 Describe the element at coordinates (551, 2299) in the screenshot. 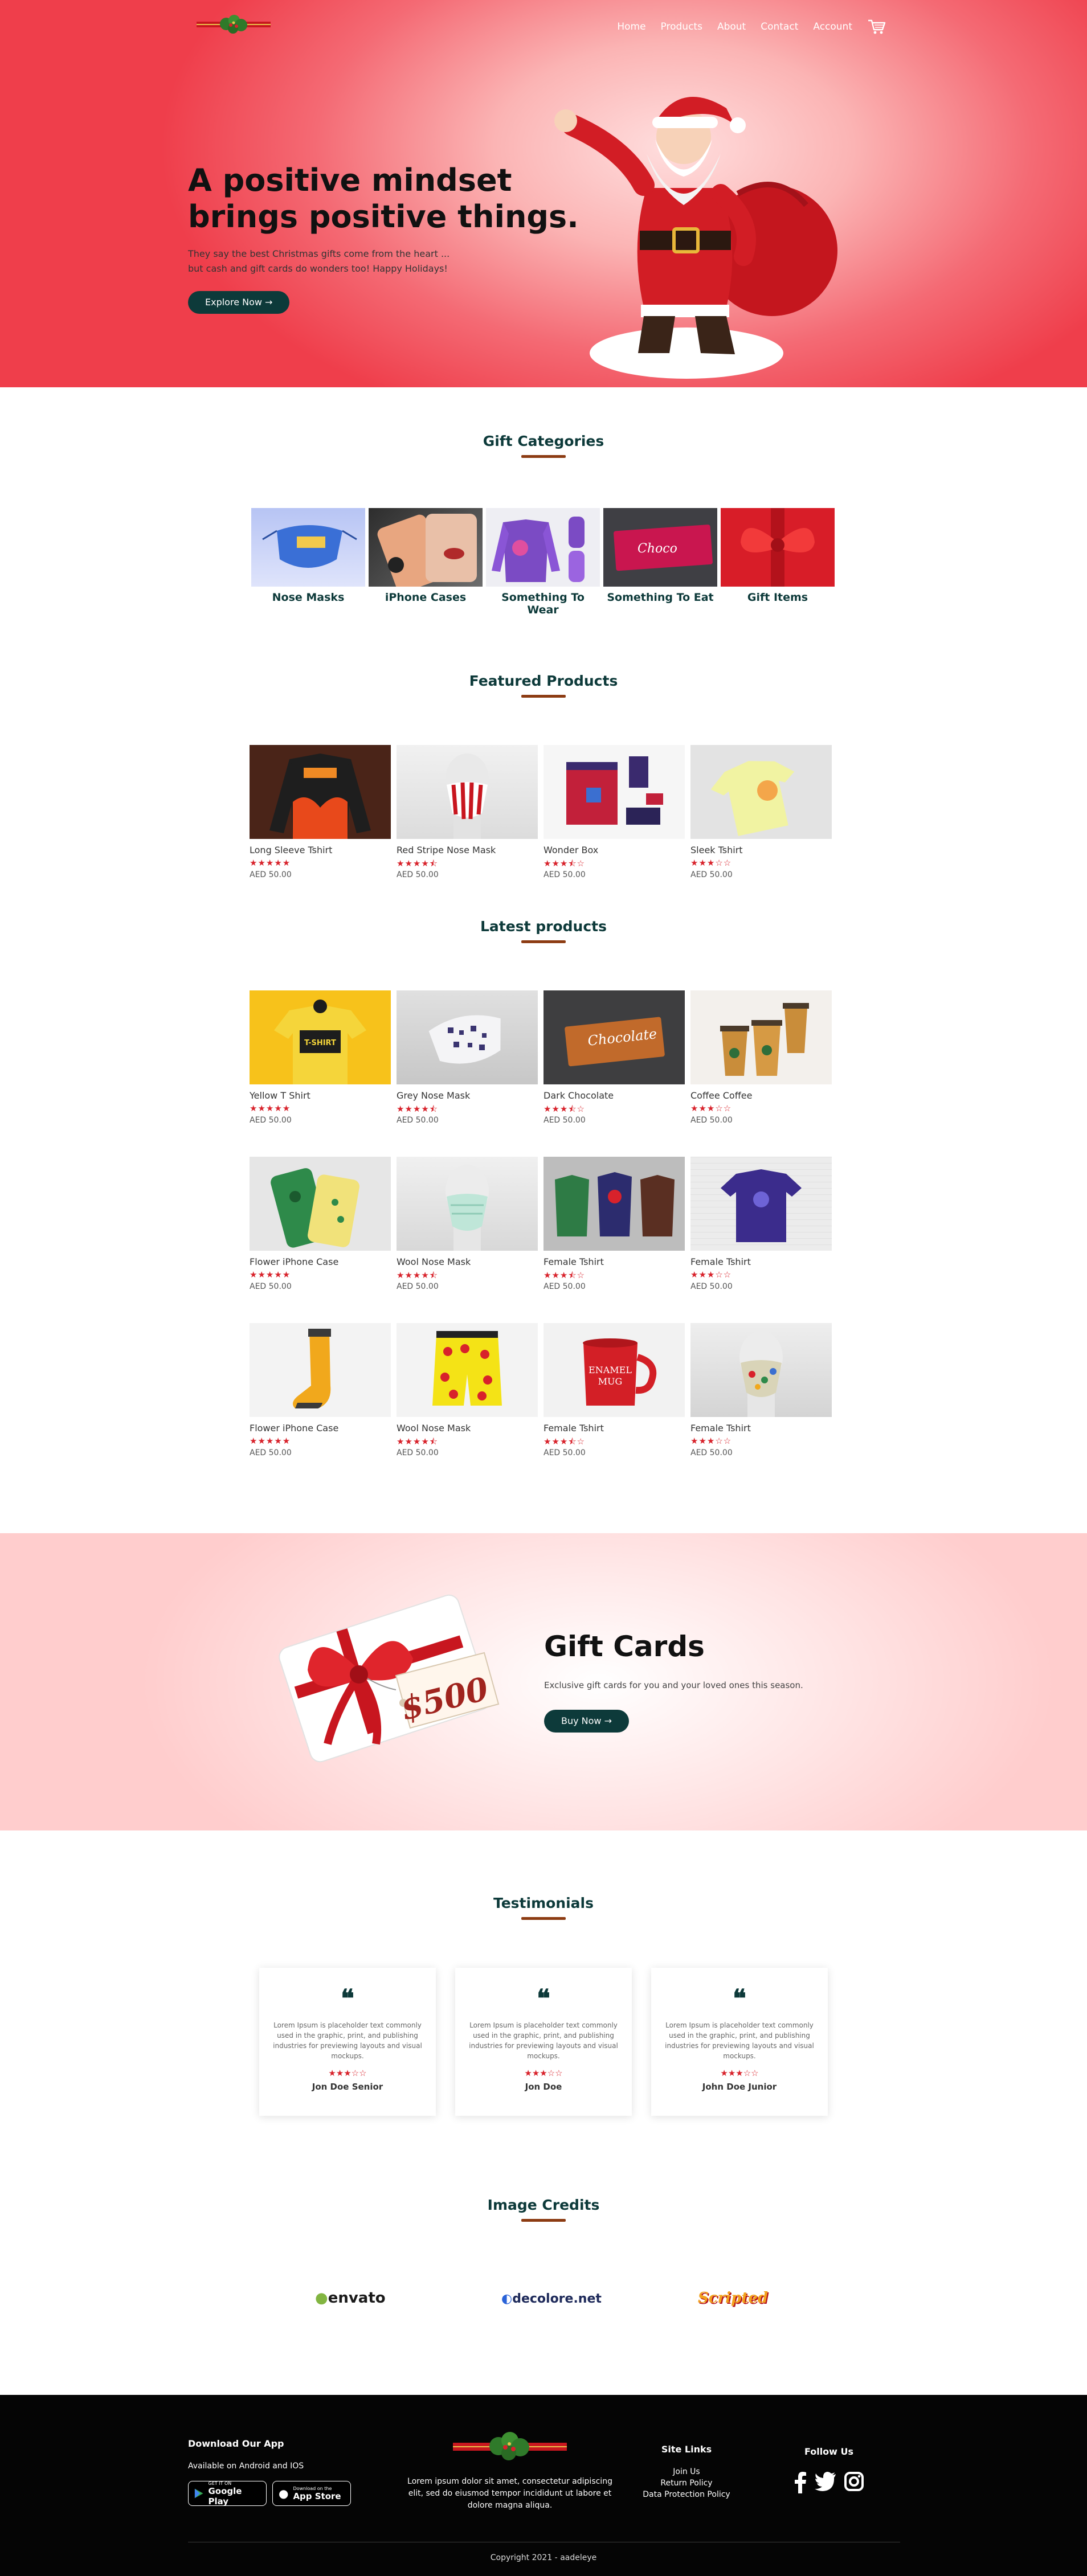

I see `decolore-logo: ◐decolore.net` at that location.